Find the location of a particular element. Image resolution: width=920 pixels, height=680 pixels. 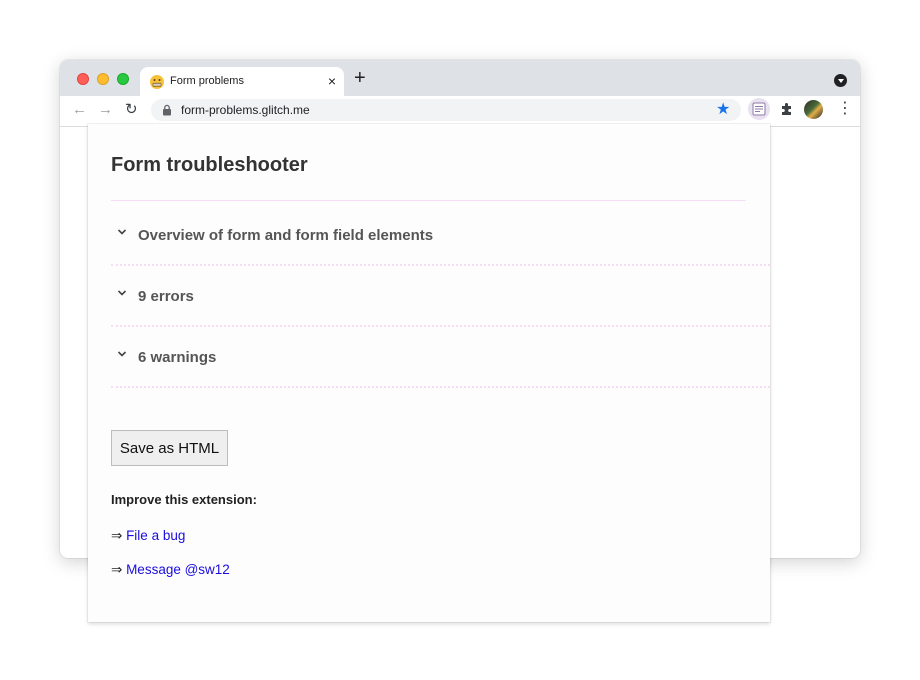

address-bar: form-problems.glitch.me ★ is located at coordinates (446, 110).